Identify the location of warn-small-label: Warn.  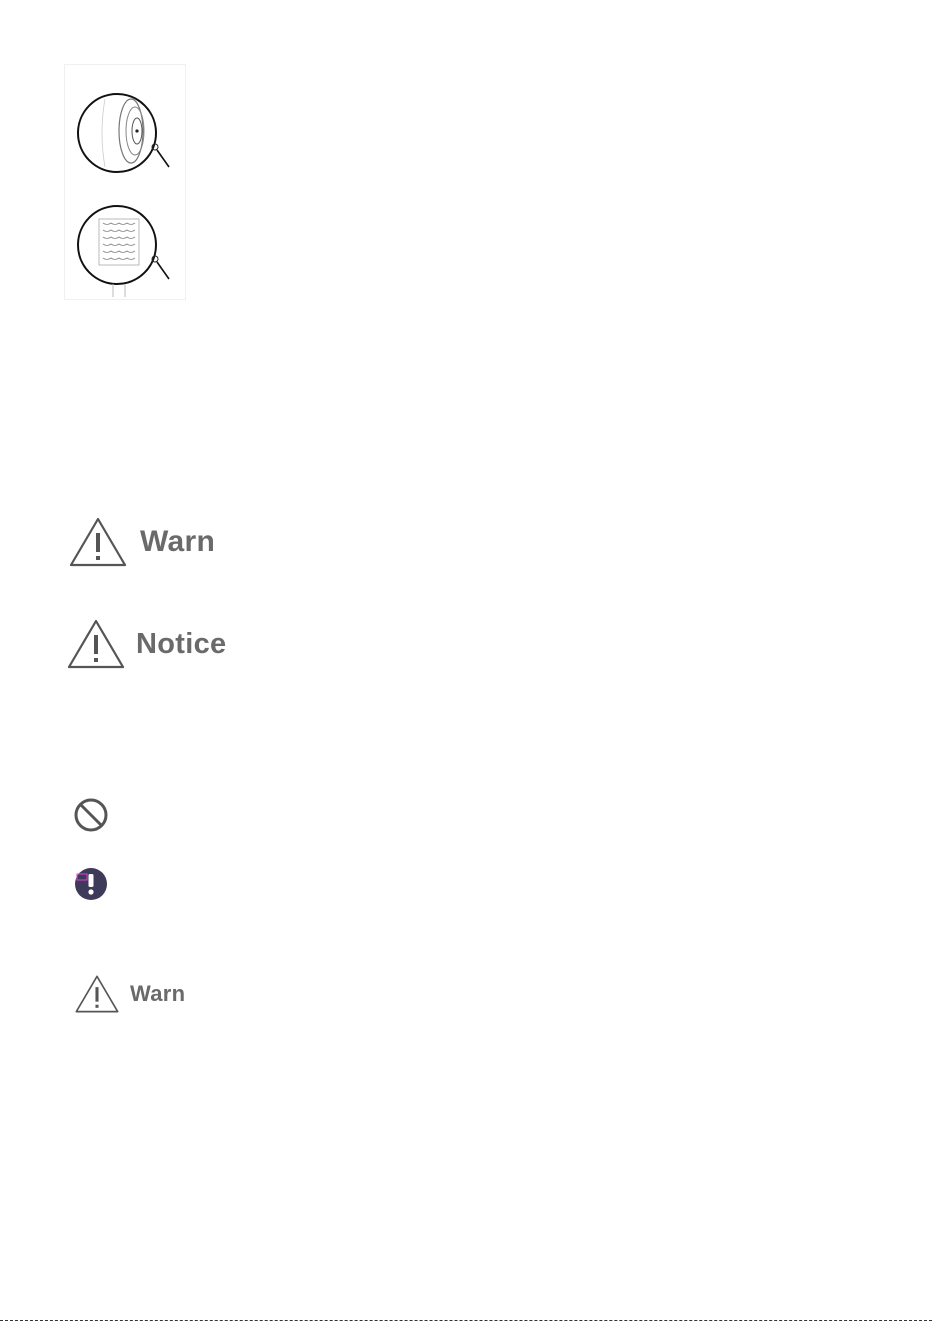
(158, 993).